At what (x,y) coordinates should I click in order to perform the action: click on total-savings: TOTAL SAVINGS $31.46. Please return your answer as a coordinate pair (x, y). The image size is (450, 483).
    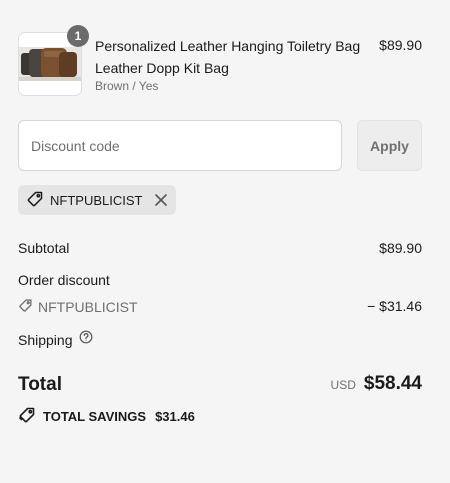
    Looking at the image, I should click on (106, 416).